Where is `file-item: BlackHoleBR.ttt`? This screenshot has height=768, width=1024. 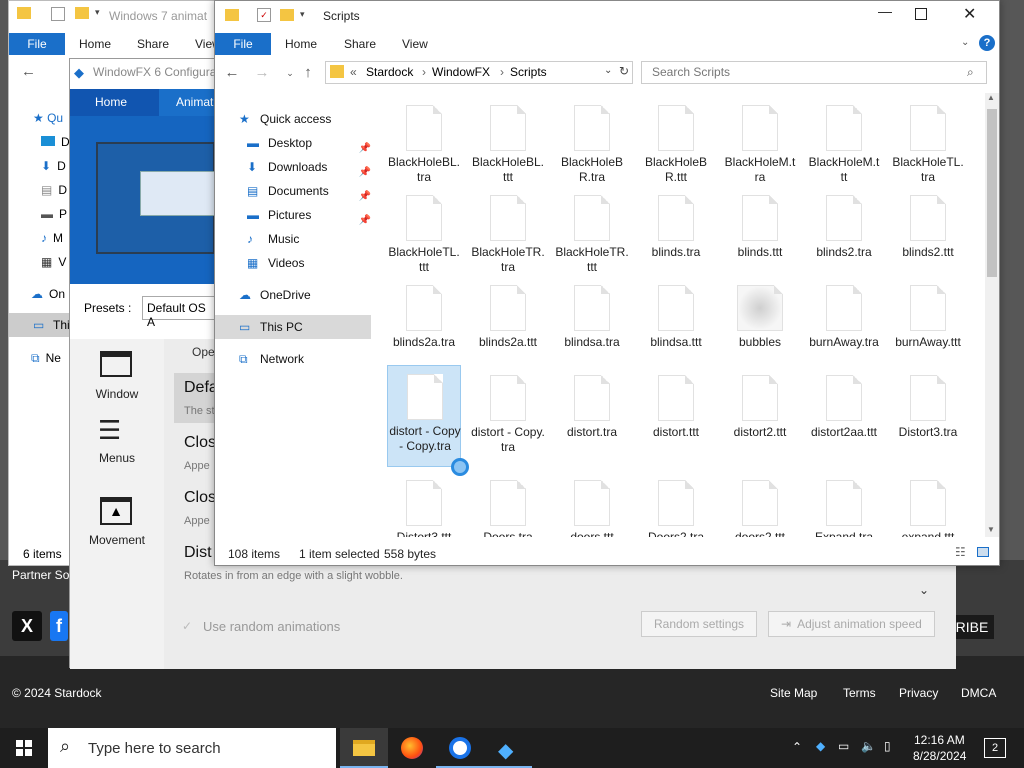 file-item: BlackHoleBR.ttt is located at coordinates (676, 147).